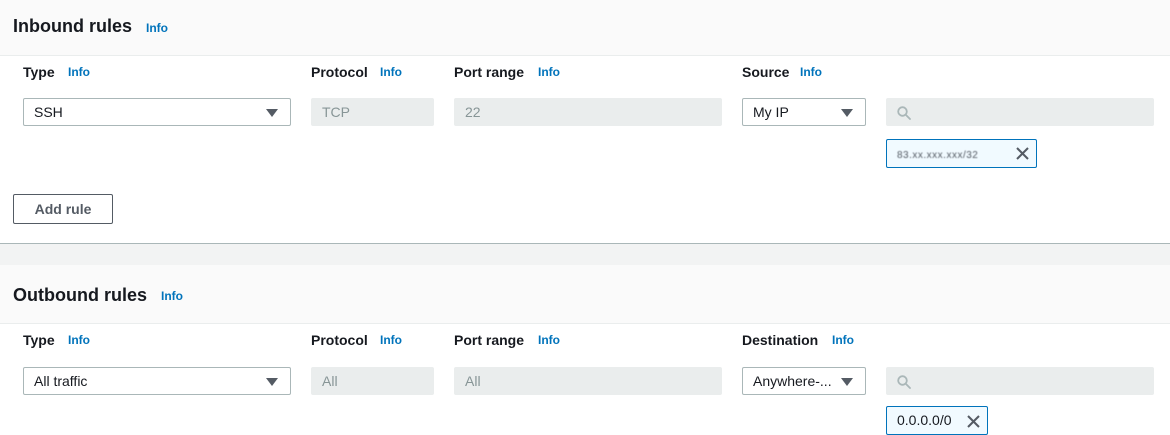  What do you see at coordinates (61, 381) in the screenshot?
I see `outbound-type-value: All traffic` at bounding box center [61, 381].